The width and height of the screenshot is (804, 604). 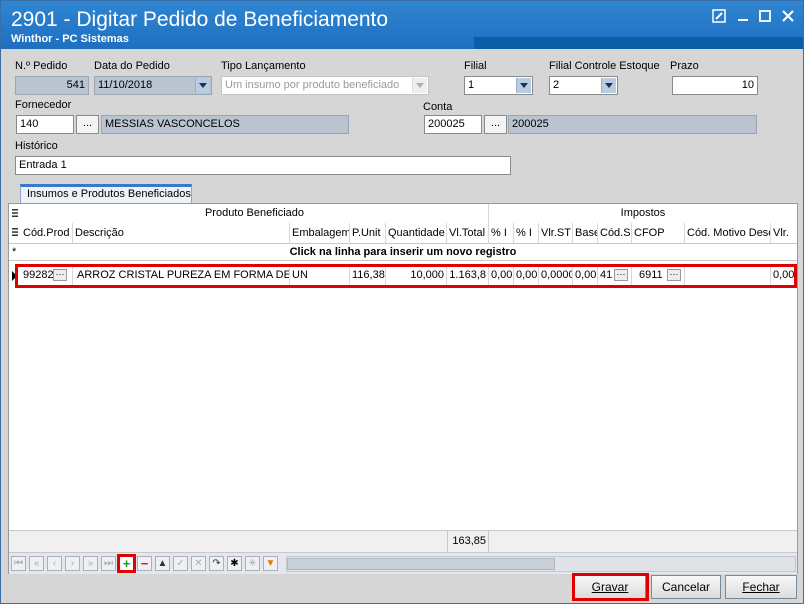 What do you see at coordinates (180, 563) in the screenshot?
I see `post-record-icon: ✓` at bounding box center [180, 563].